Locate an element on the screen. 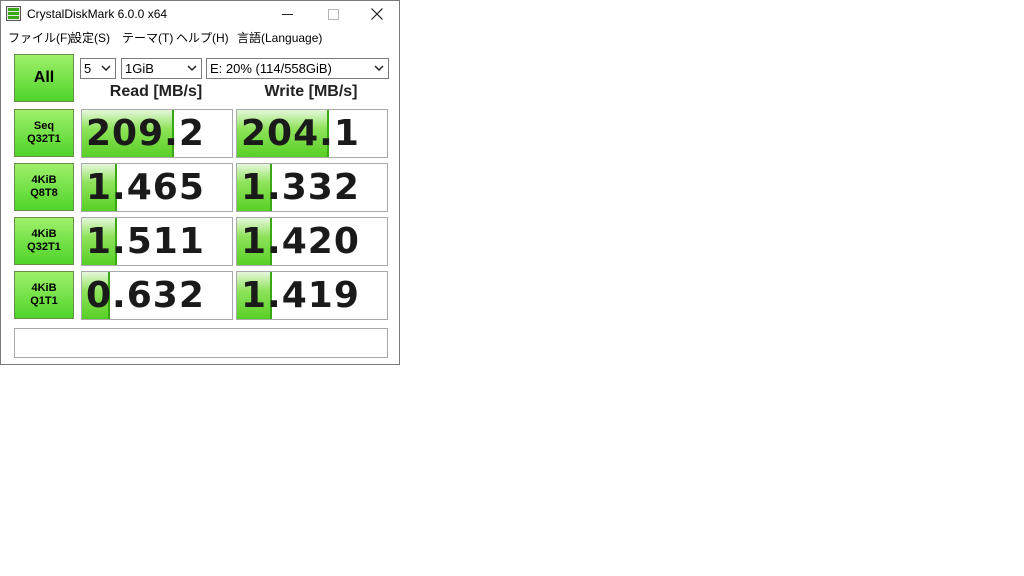 The image size is (1024, 576). test-size-value: 1GiB is located at coordinates (139, 68).